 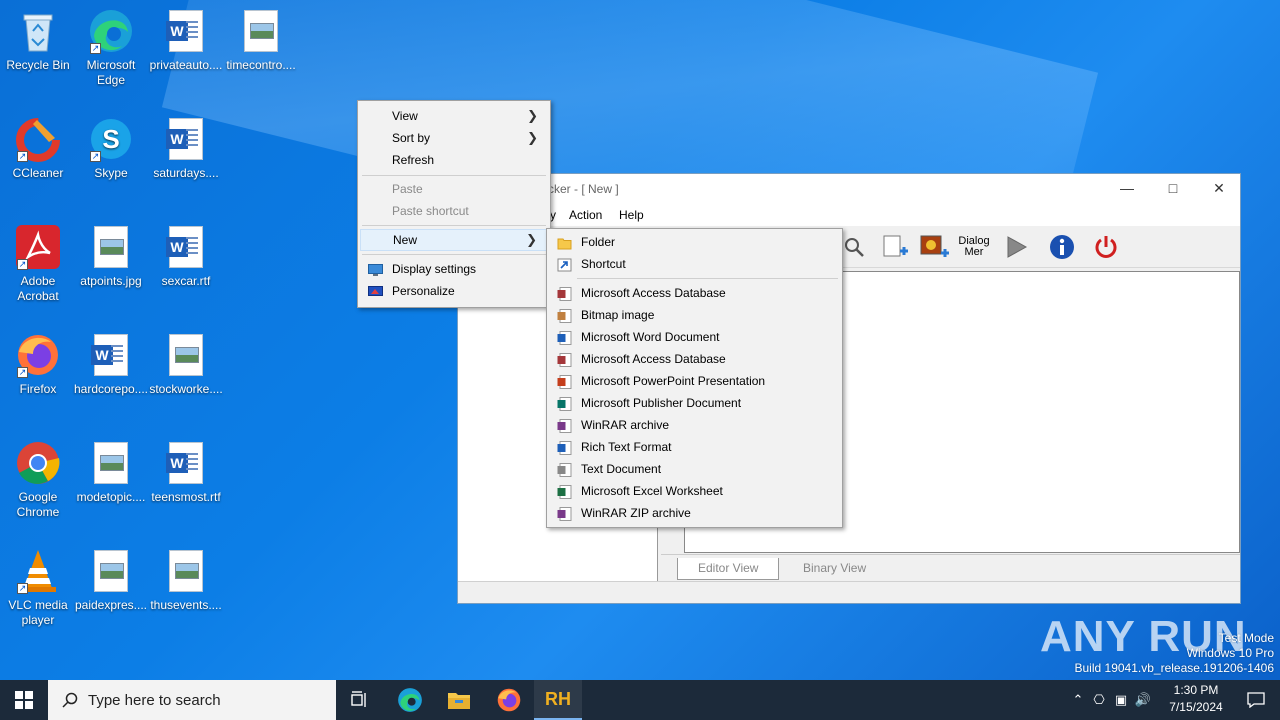 I want to click on menu-item-sort-by: Sort by ❯, so click(x=454, y=138).